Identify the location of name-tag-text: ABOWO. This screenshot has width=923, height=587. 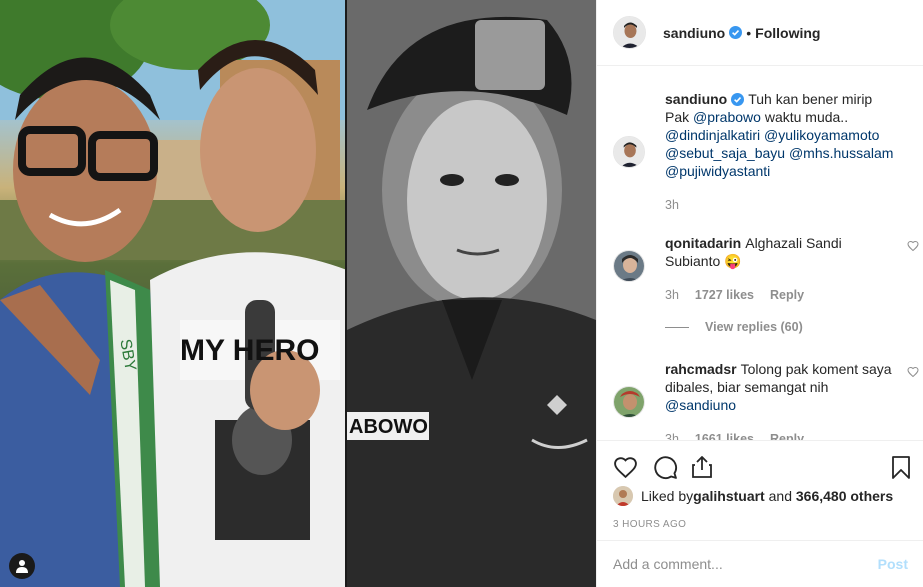
(388, 427).